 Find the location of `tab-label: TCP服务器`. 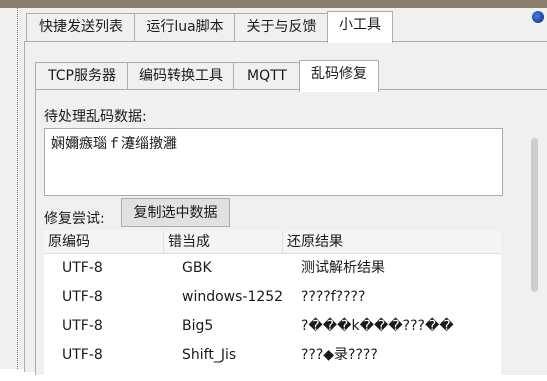

tab-label: TCP服务器 is located at coordinates (82, 76).